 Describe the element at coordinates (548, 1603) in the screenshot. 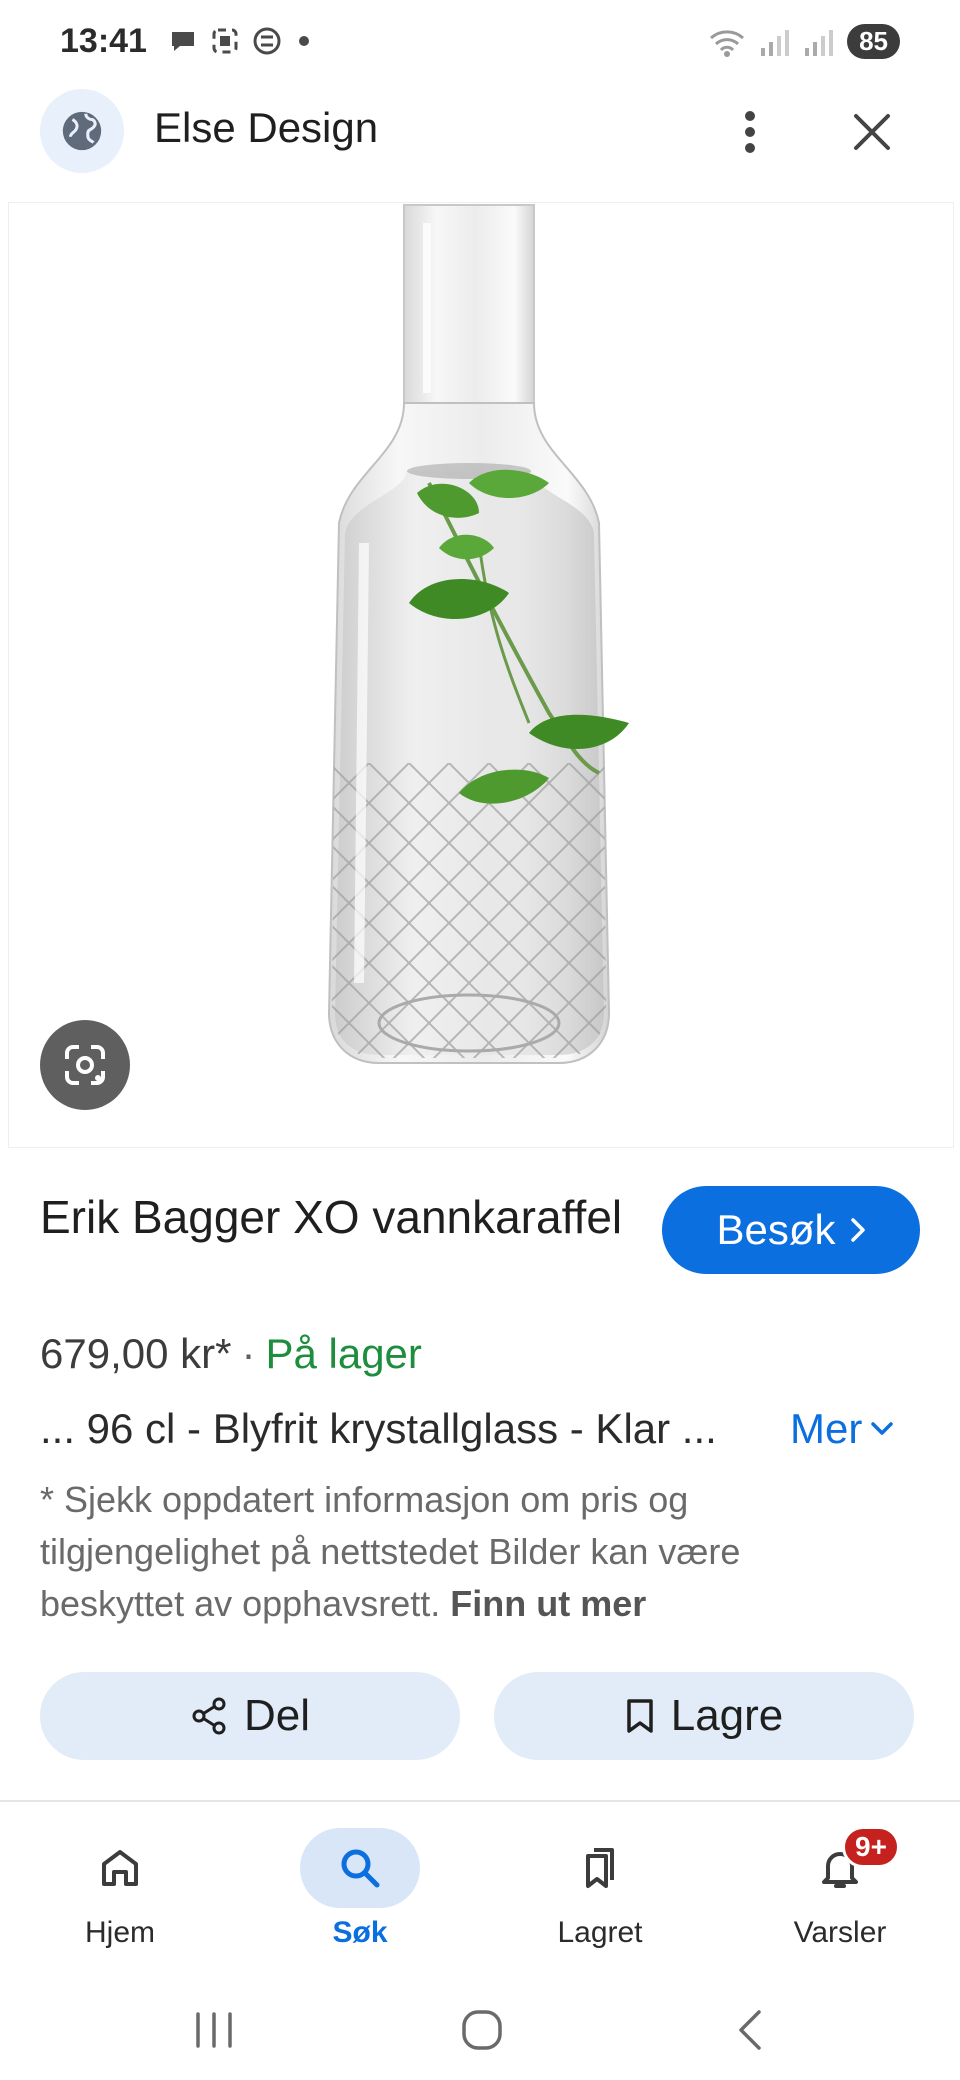

I see `learn-more-link: Finn ut mer` at that location.